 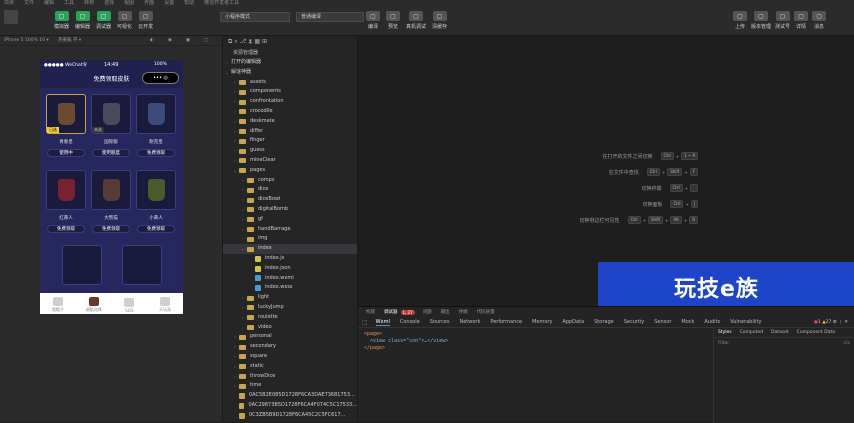 What do you see at coordinates (751, 332) in the screenshot?
I see `style-tab: Computed` at bounding box center [751, 332].